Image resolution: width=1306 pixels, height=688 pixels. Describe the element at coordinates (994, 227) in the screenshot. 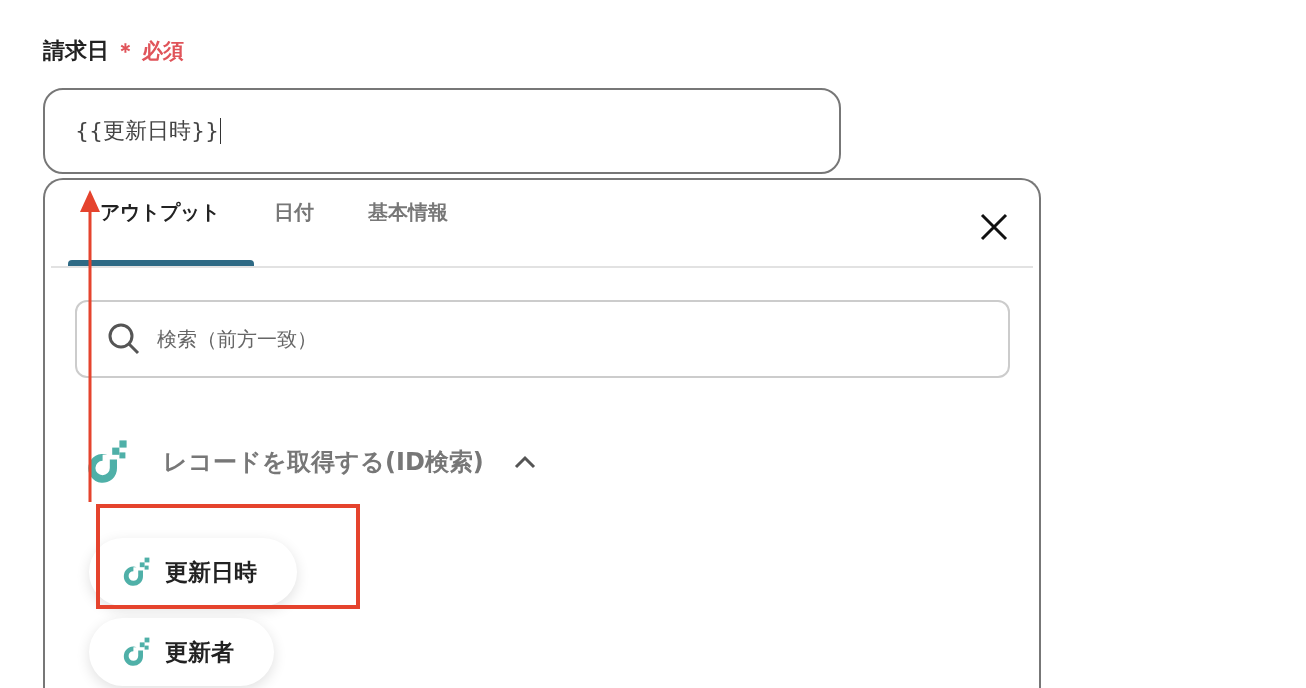

I see `close-icon` at that location.